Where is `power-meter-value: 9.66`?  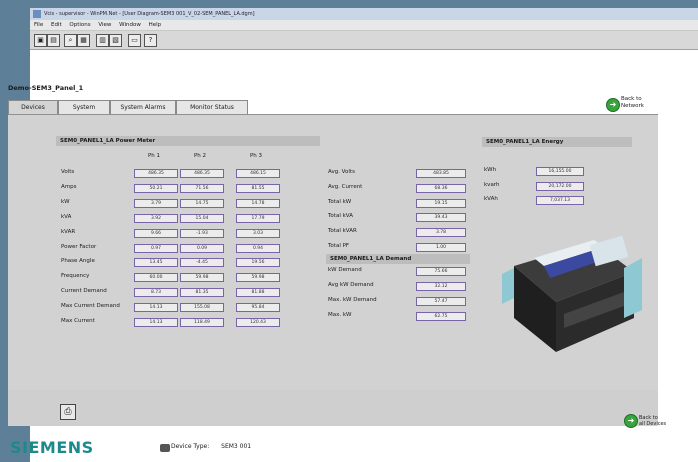
power-meter-value: 9.66 is located at coordinates (156, 233).